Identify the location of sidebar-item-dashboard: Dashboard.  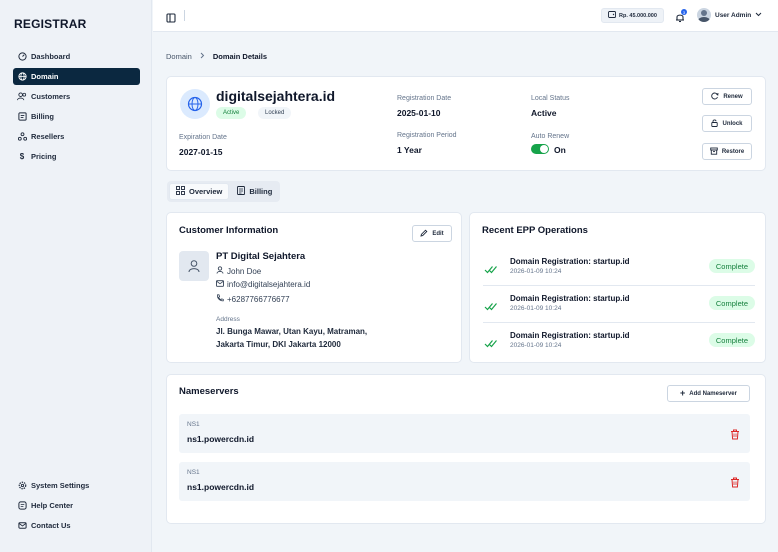
(76, 56).